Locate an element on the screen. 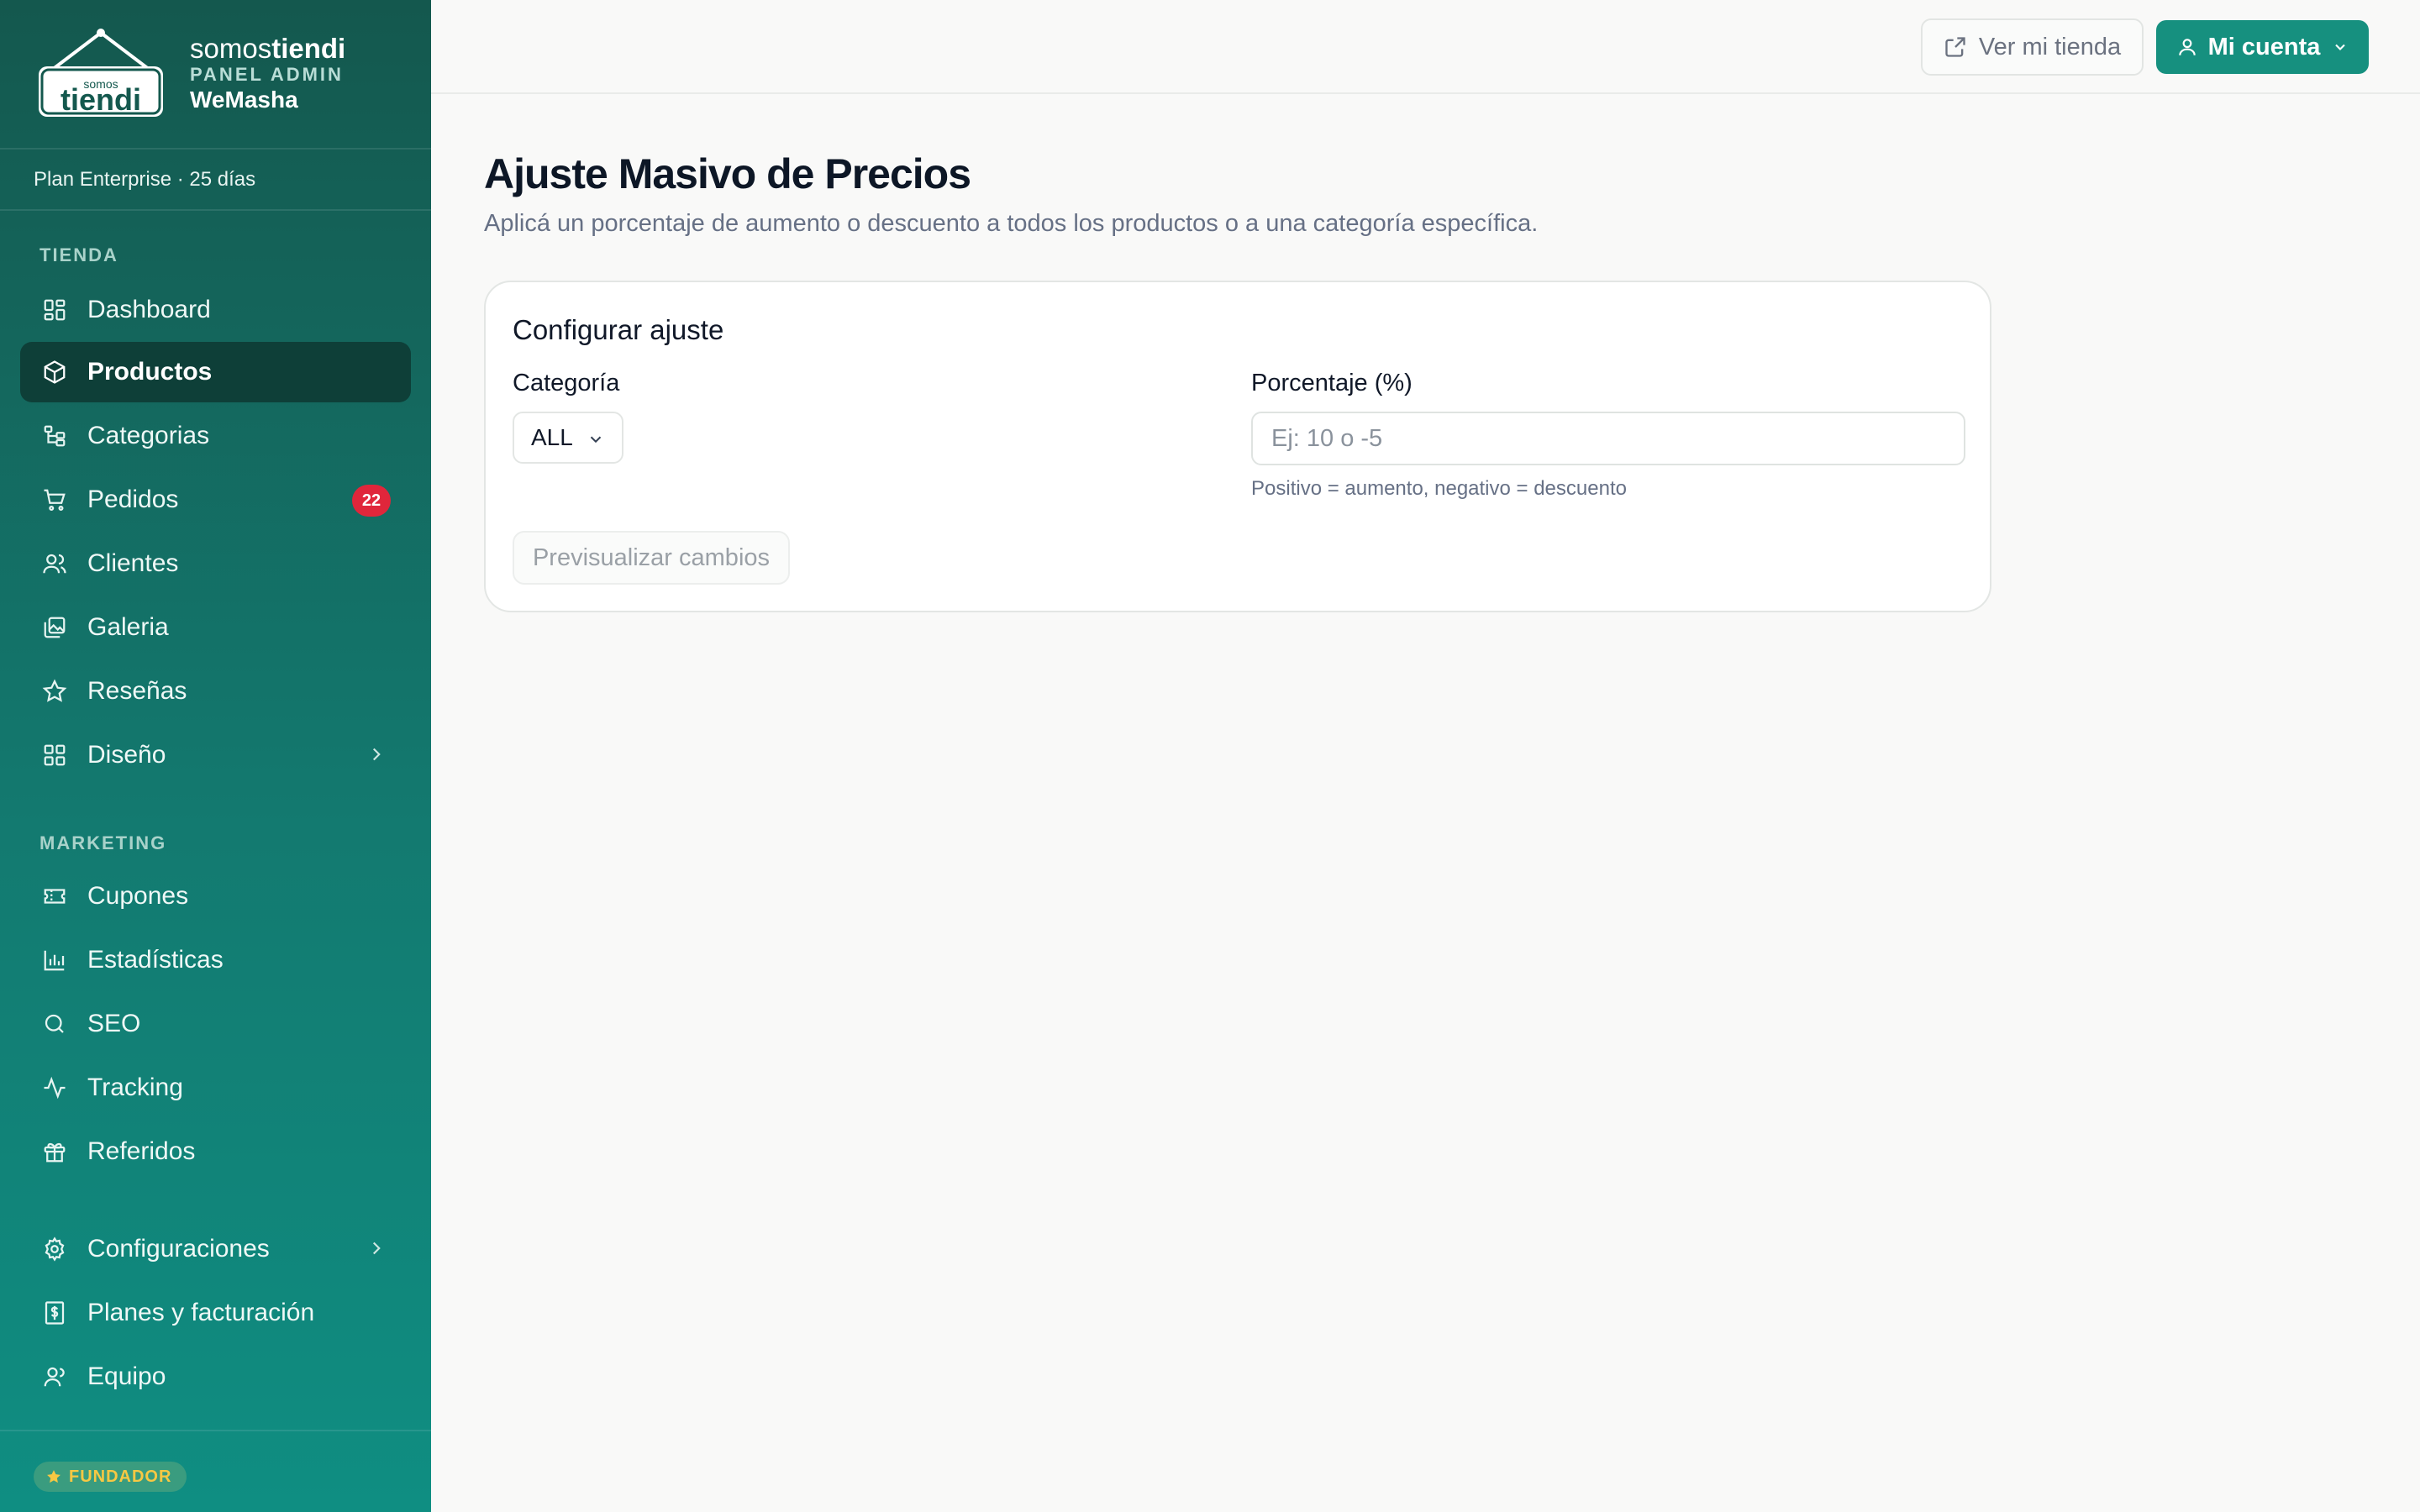 This screenshot has width=2420, height=1512. sidebar-item-productos: Productos is located at coordinates (216, 372).